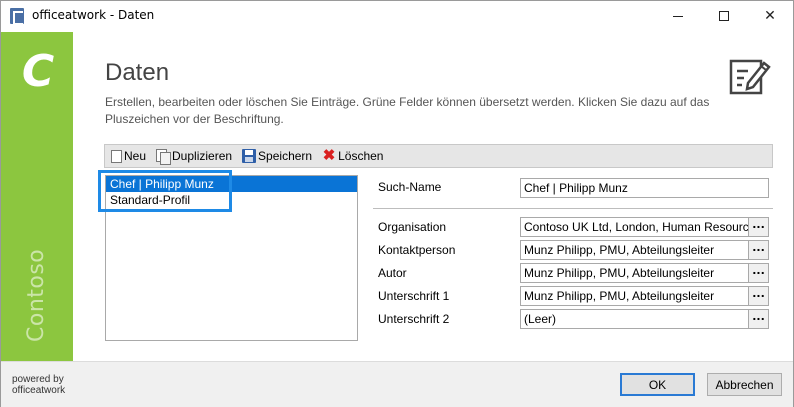  Describe the element at coordinates (417, 250) in the screenshot. I see `contact-label: Kontaktperson` at that location.